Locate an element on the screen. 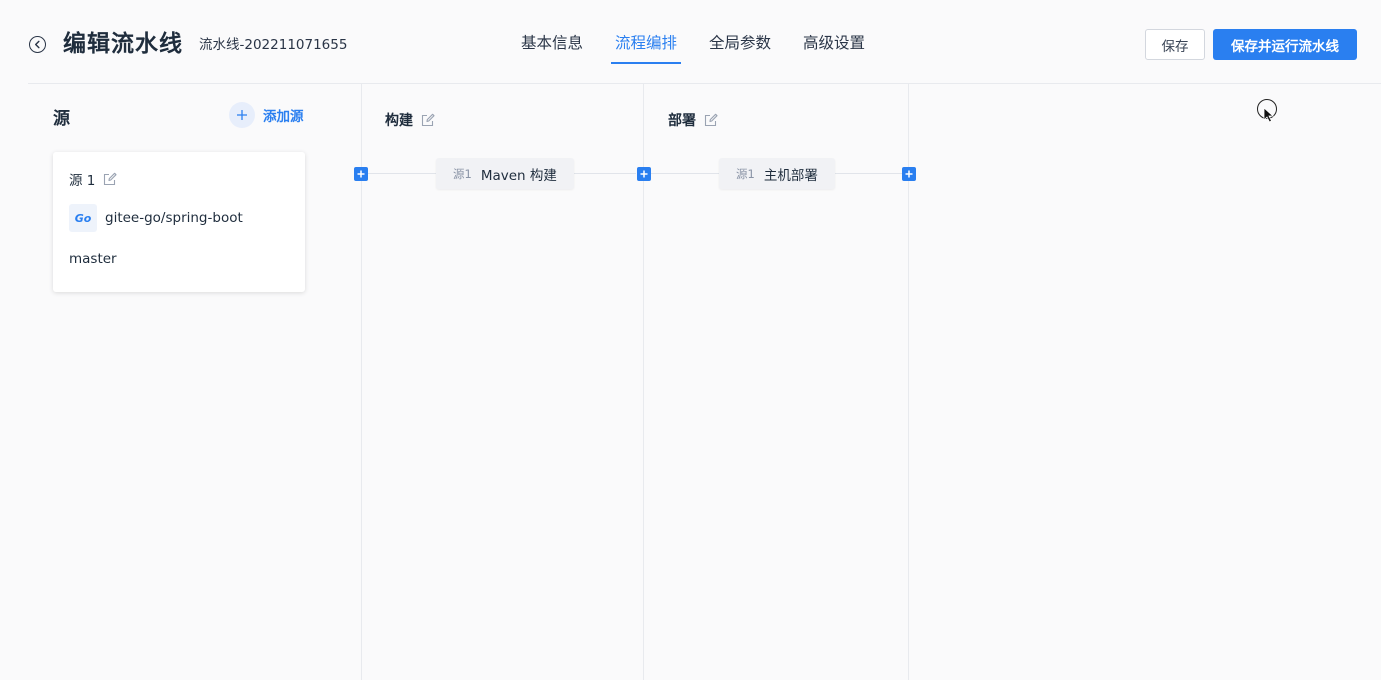 The image size is (1381, 680). stage-title-build: 构建 is located at coordinates (410, 120).